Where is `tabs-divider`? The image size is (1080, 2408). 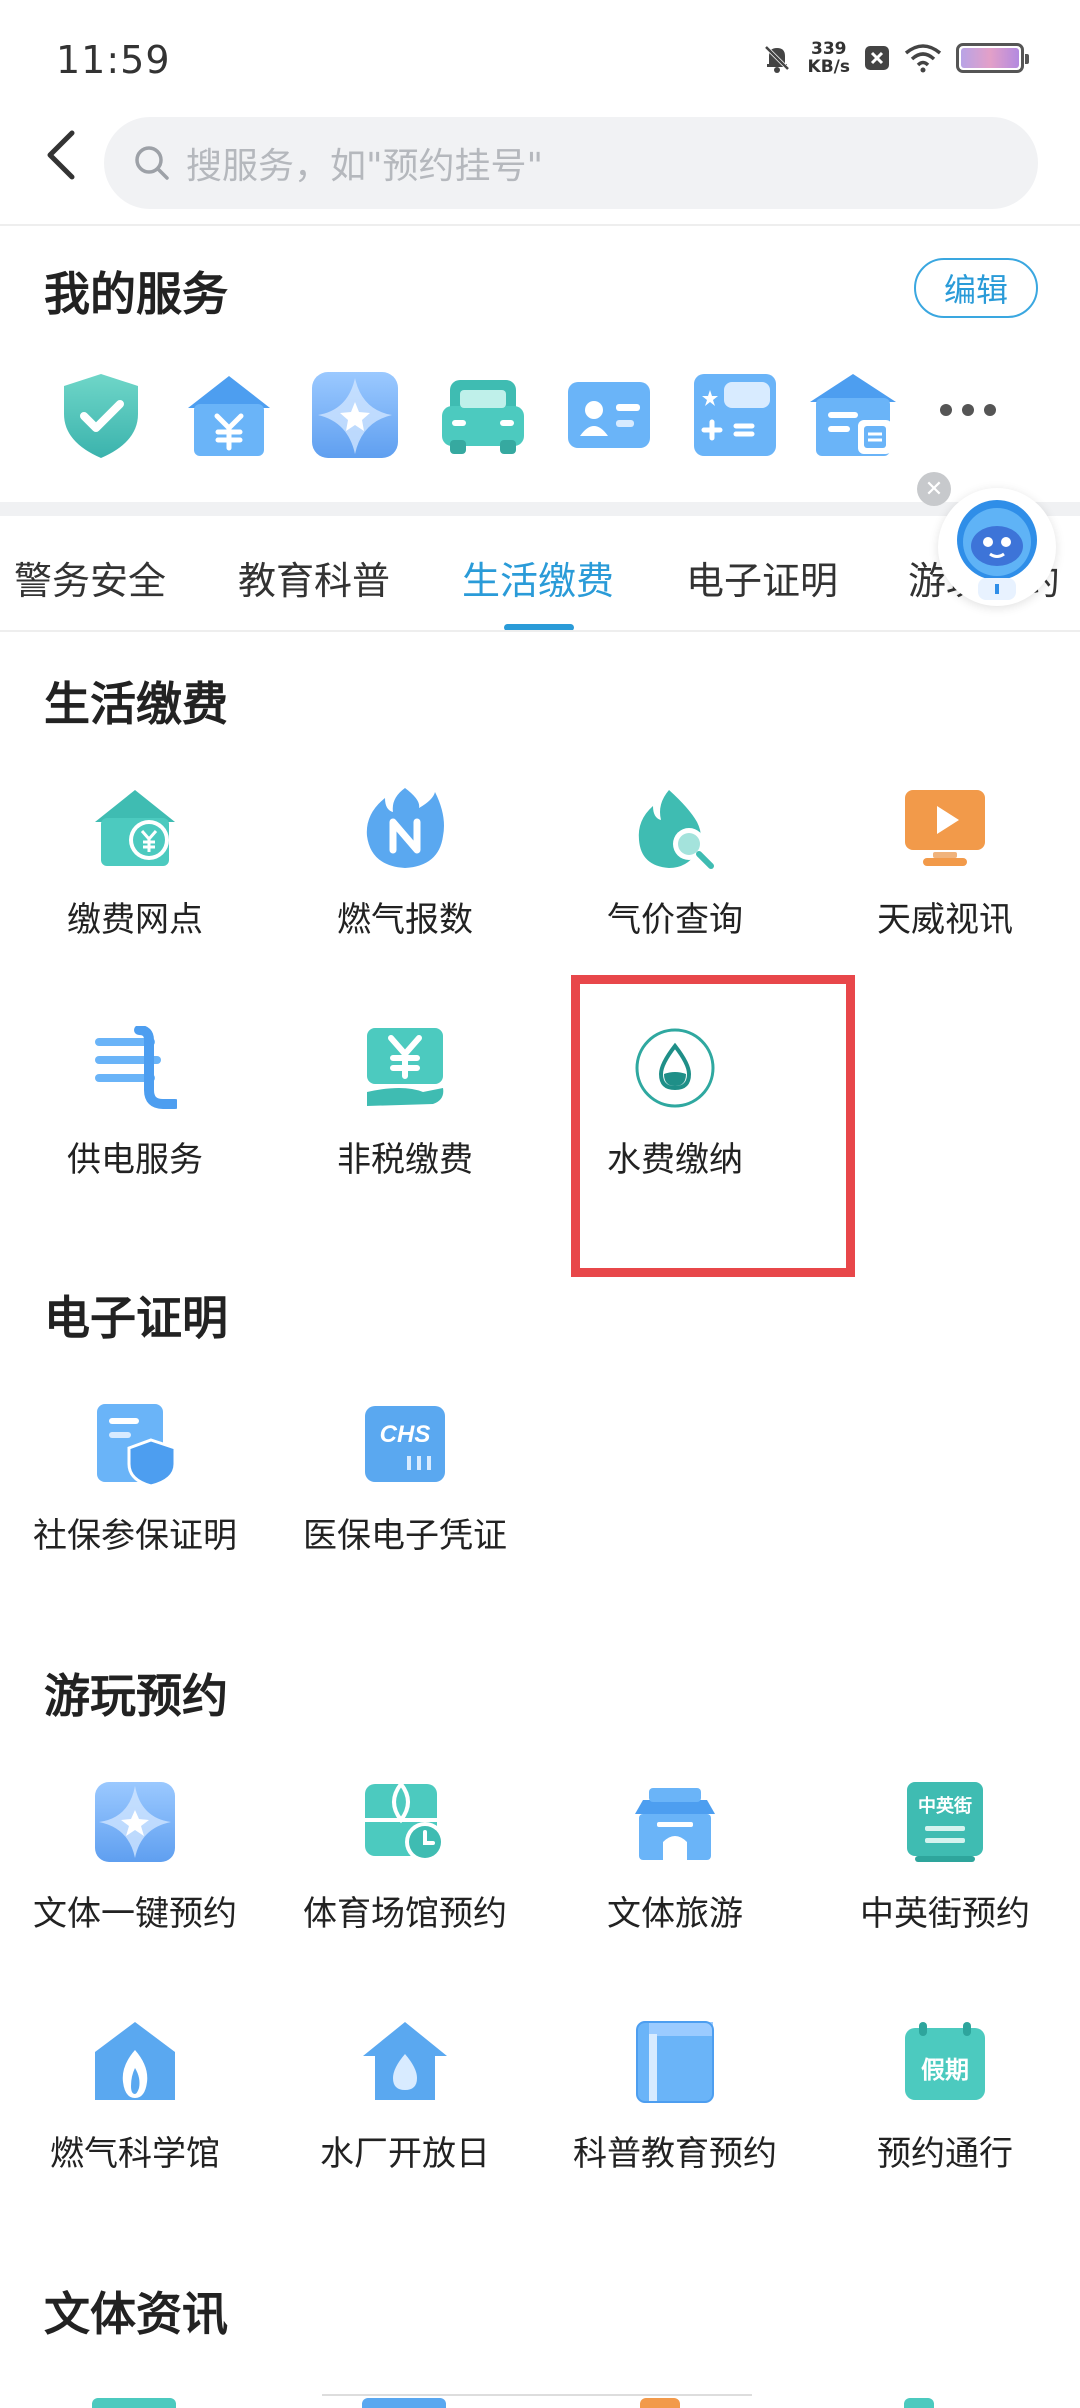
tabs-divider is located at coordinates (540, 631).